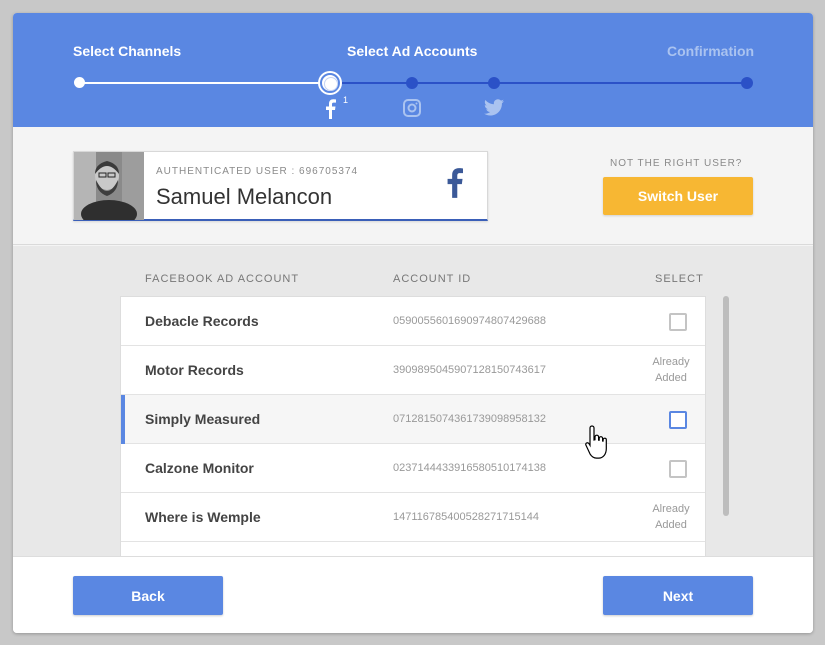  Describe the element at coordinates (494, 107) in the screenshot. I see `twitter-icon` at that location.